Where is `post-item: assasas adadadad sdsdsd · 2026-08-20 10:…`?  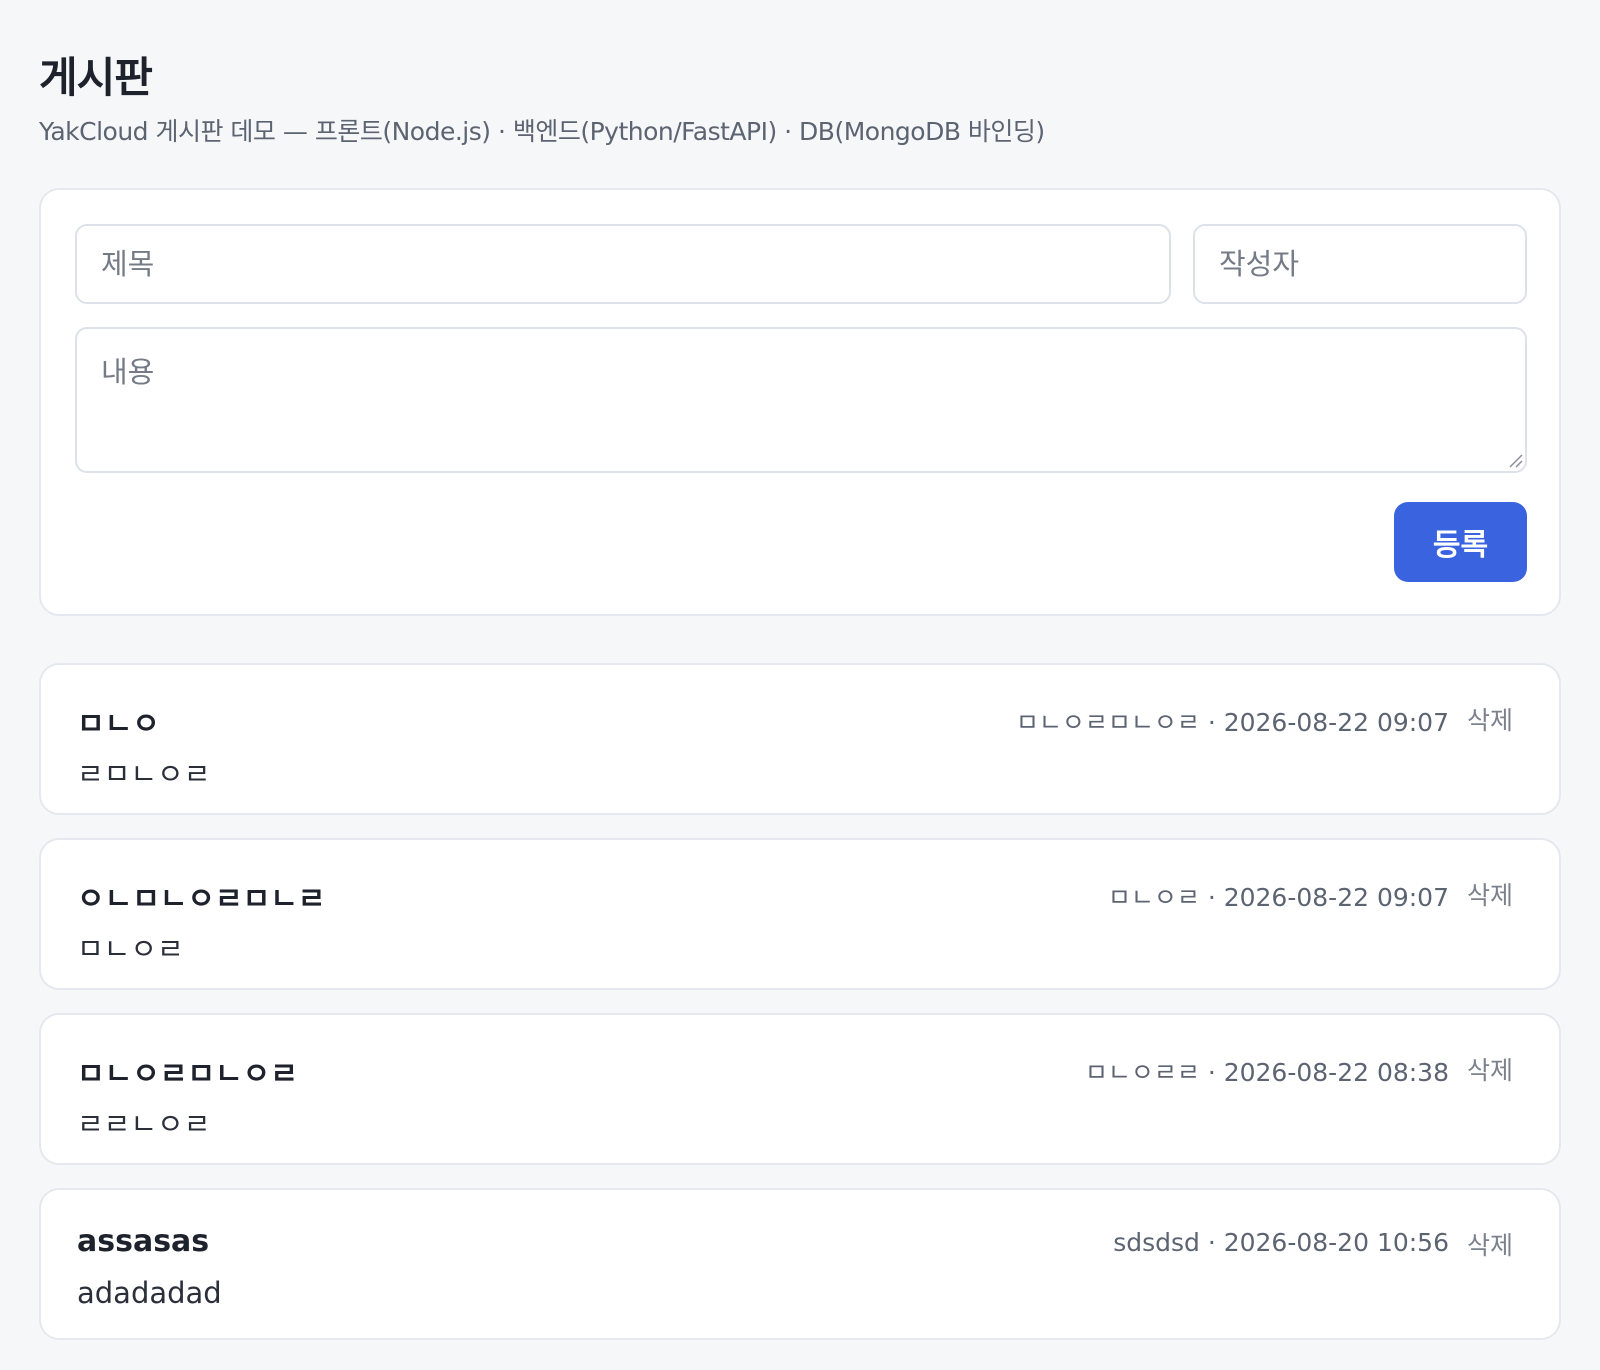 post-item: assasas adadadad sdsdsd · 2026-08-20 10:… is located at coordinates (800, 1264).